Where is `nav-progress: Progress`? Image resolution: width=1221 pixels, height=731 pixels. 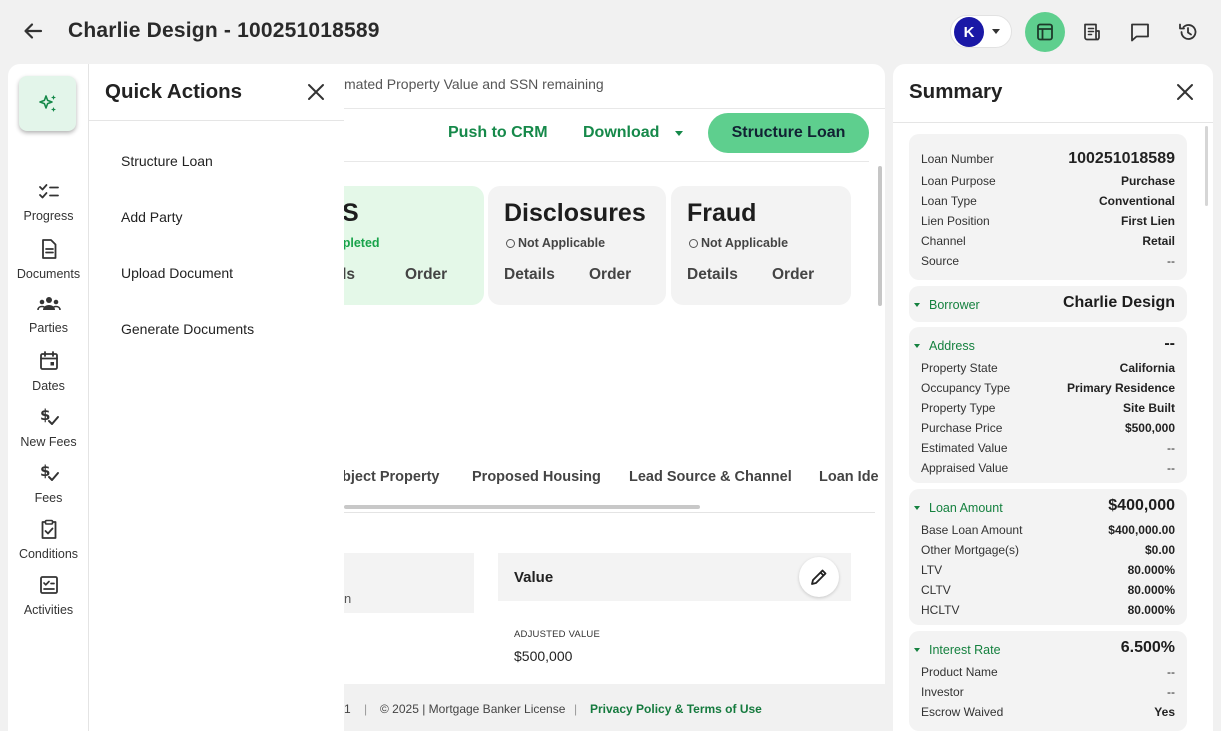
nav-progress: Progress is located at coordinates (48, 209).